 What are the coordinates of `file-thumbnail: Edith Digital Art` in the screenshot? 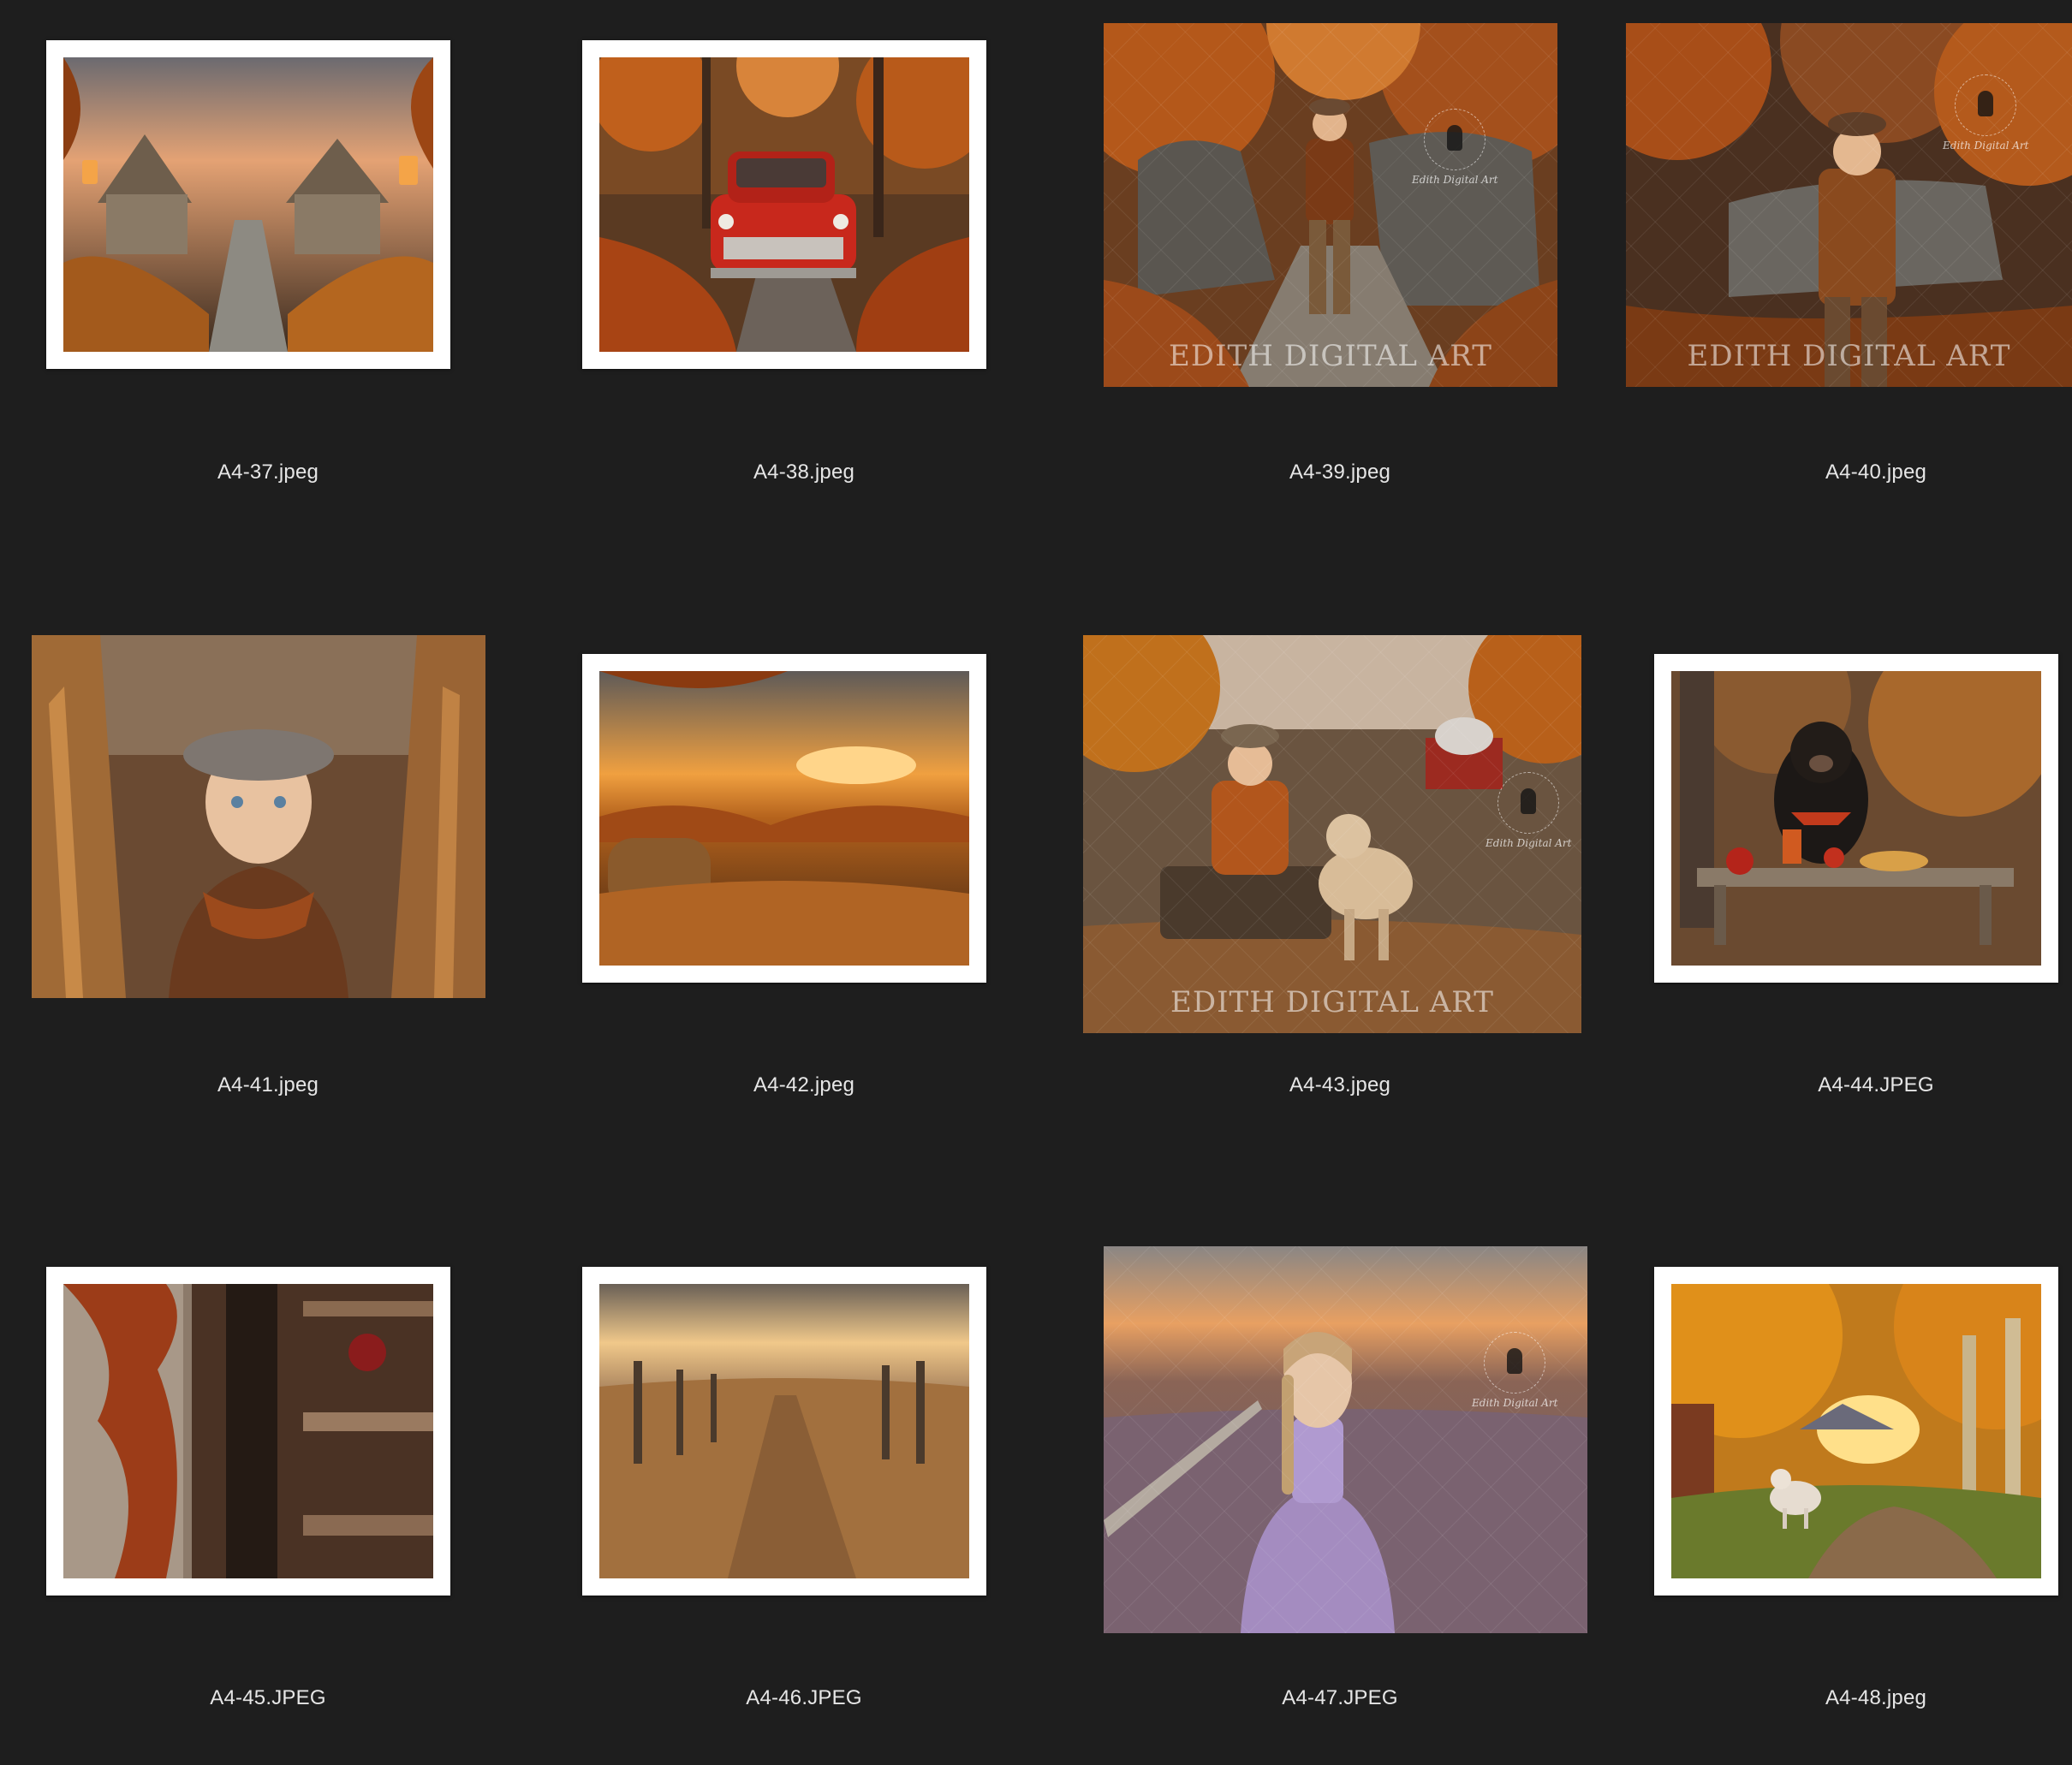 It's located at (1345, 1439).